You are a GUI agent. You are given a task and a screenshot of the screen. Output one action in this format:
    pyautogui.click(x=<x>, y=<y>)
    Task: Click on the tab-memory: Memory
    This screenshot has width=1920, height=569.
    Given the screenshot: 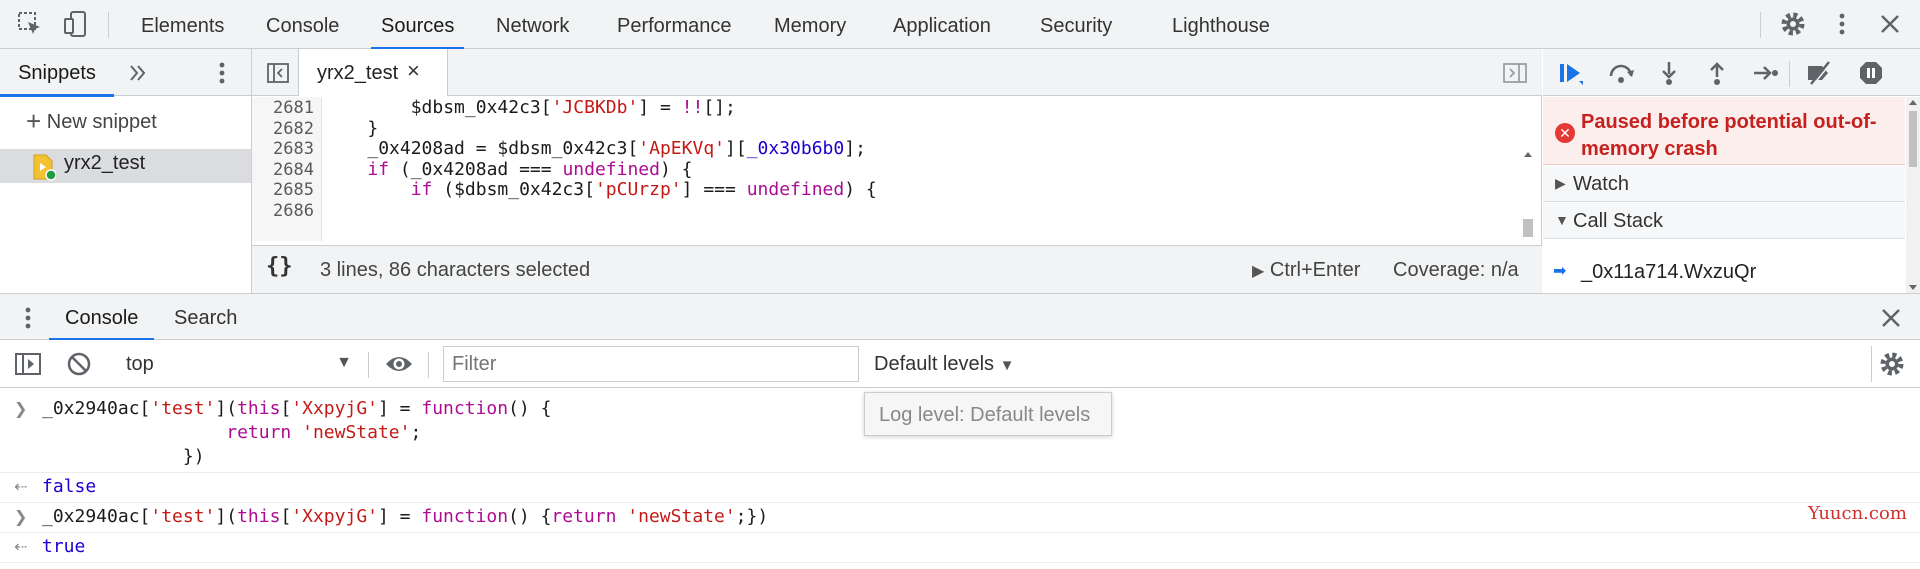 What is the action you would take?
    pyautogui.click(x=810, y=24)
    